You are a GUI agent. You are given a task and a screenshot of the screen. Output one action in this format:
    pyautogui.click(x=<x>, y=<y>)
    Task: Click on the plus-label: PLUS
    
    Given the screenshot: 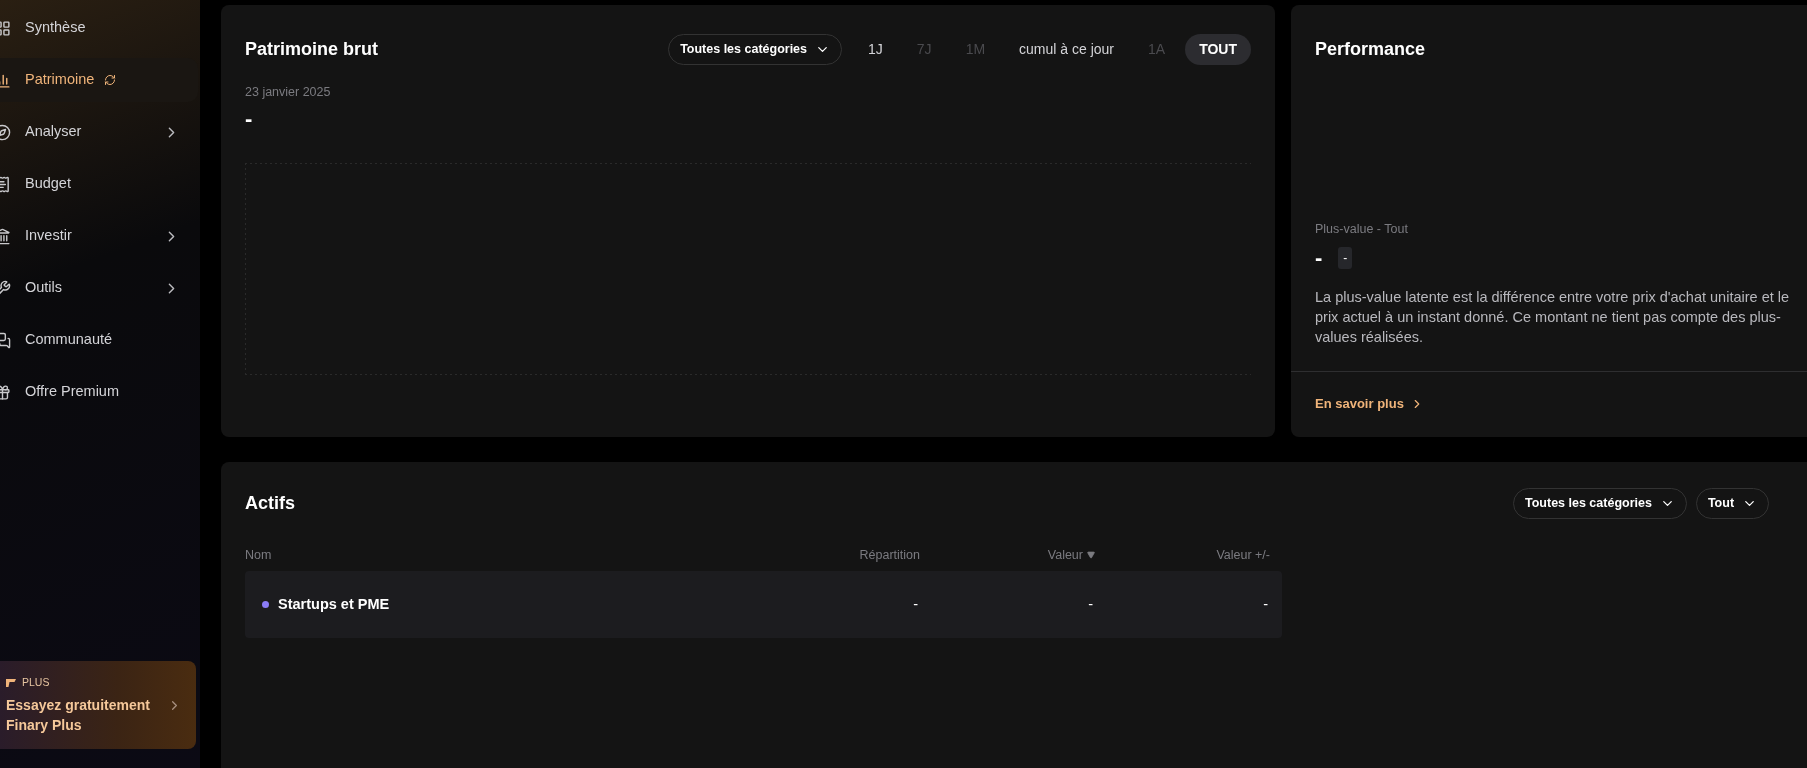 What is the action you would take?
    pyautogui.click(x=36, y=683)
    